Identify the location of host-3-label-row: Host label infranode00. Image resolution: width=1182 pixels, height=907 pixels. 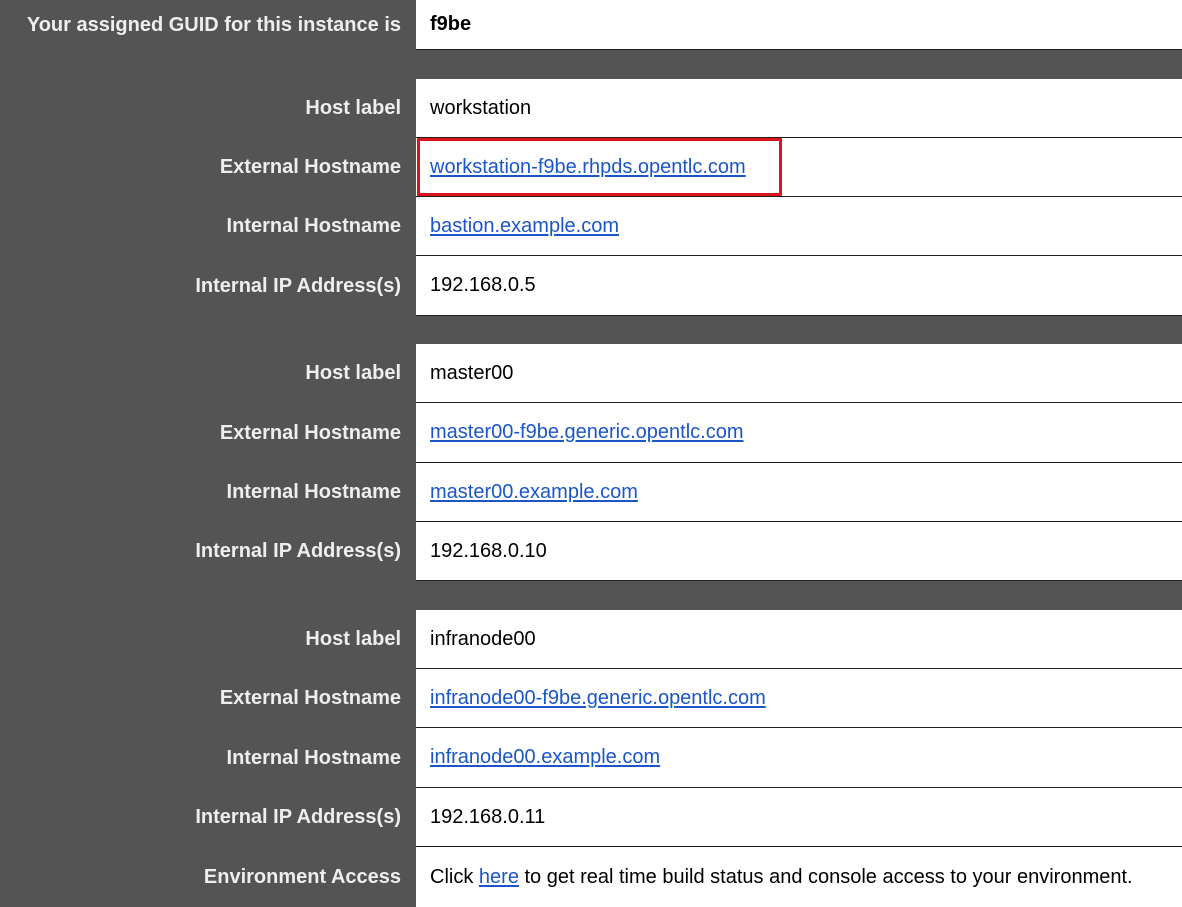
(591, 639).